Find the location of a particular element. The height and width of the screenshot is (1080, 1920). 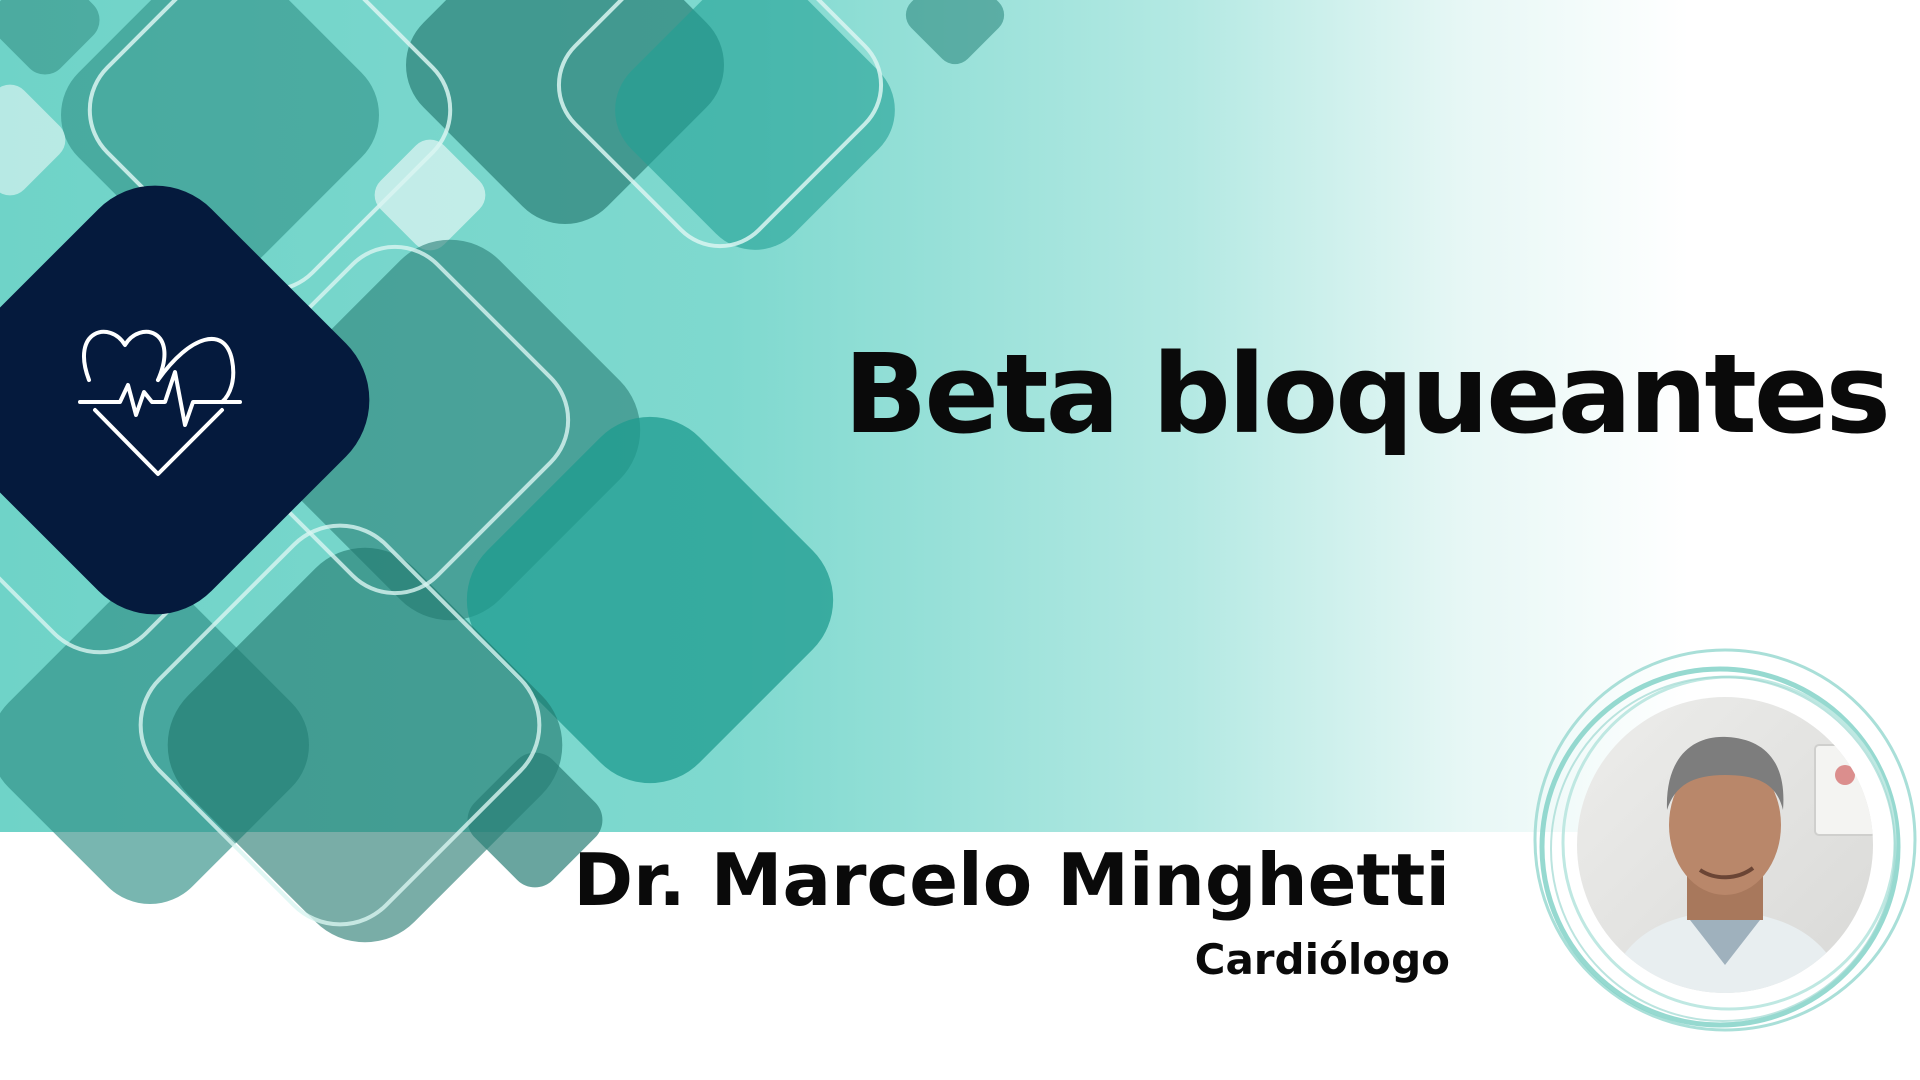

page-title: Beta bloqueantes is located at coordinates (1367, 394).